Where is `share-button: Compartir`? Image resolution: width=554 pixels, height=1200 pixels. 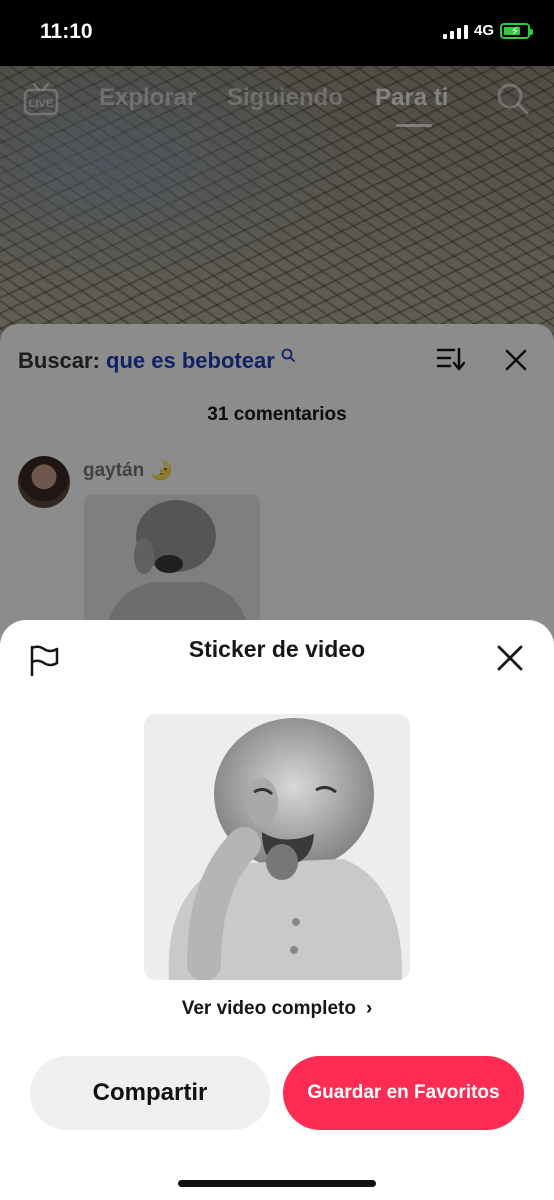
share-button: Compartir is located at coordinates (150, 1093).